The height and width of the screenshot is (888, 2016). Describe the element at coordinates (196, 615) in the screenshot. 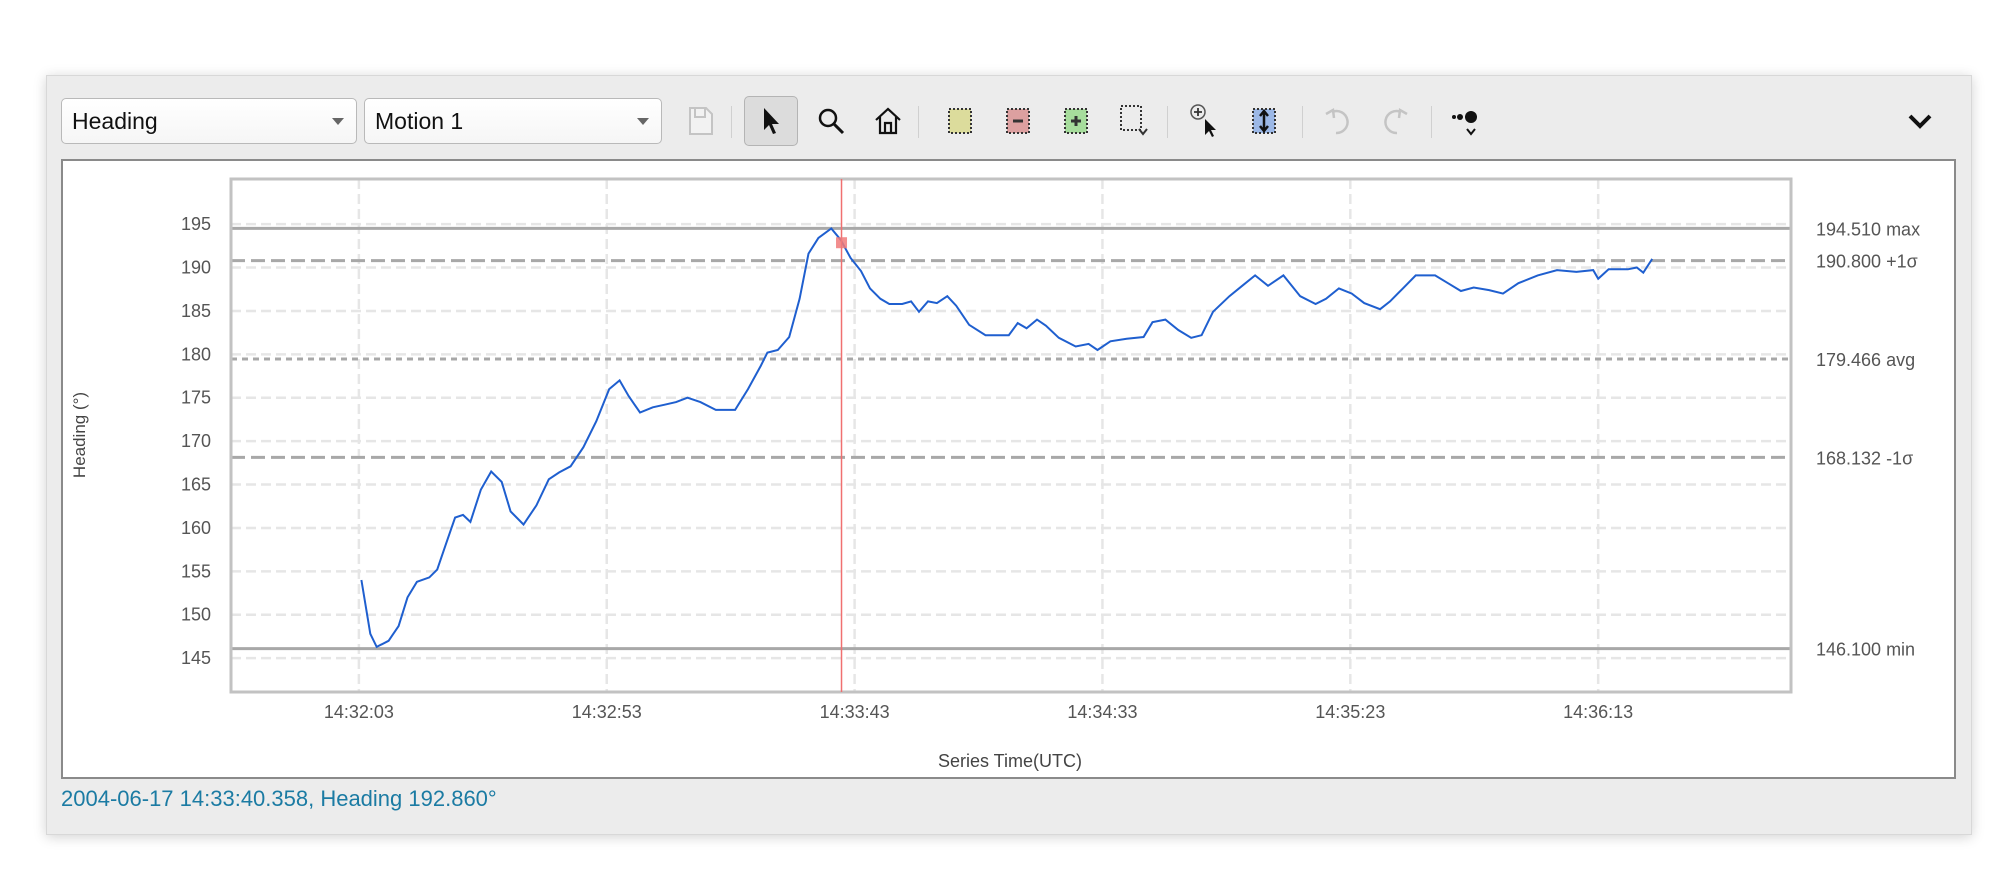

I see `y-tick-label: 150` at that location.